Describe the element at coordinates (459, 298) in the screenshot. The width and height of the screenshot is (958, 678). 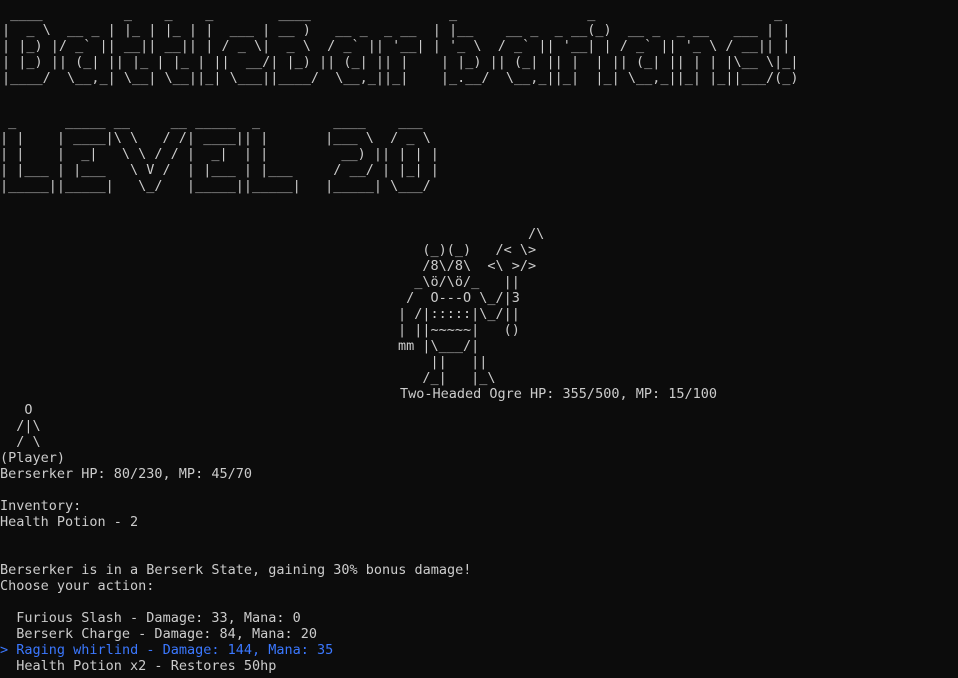
I see `ogre-art-line: / O---O \_/|3` at that location.